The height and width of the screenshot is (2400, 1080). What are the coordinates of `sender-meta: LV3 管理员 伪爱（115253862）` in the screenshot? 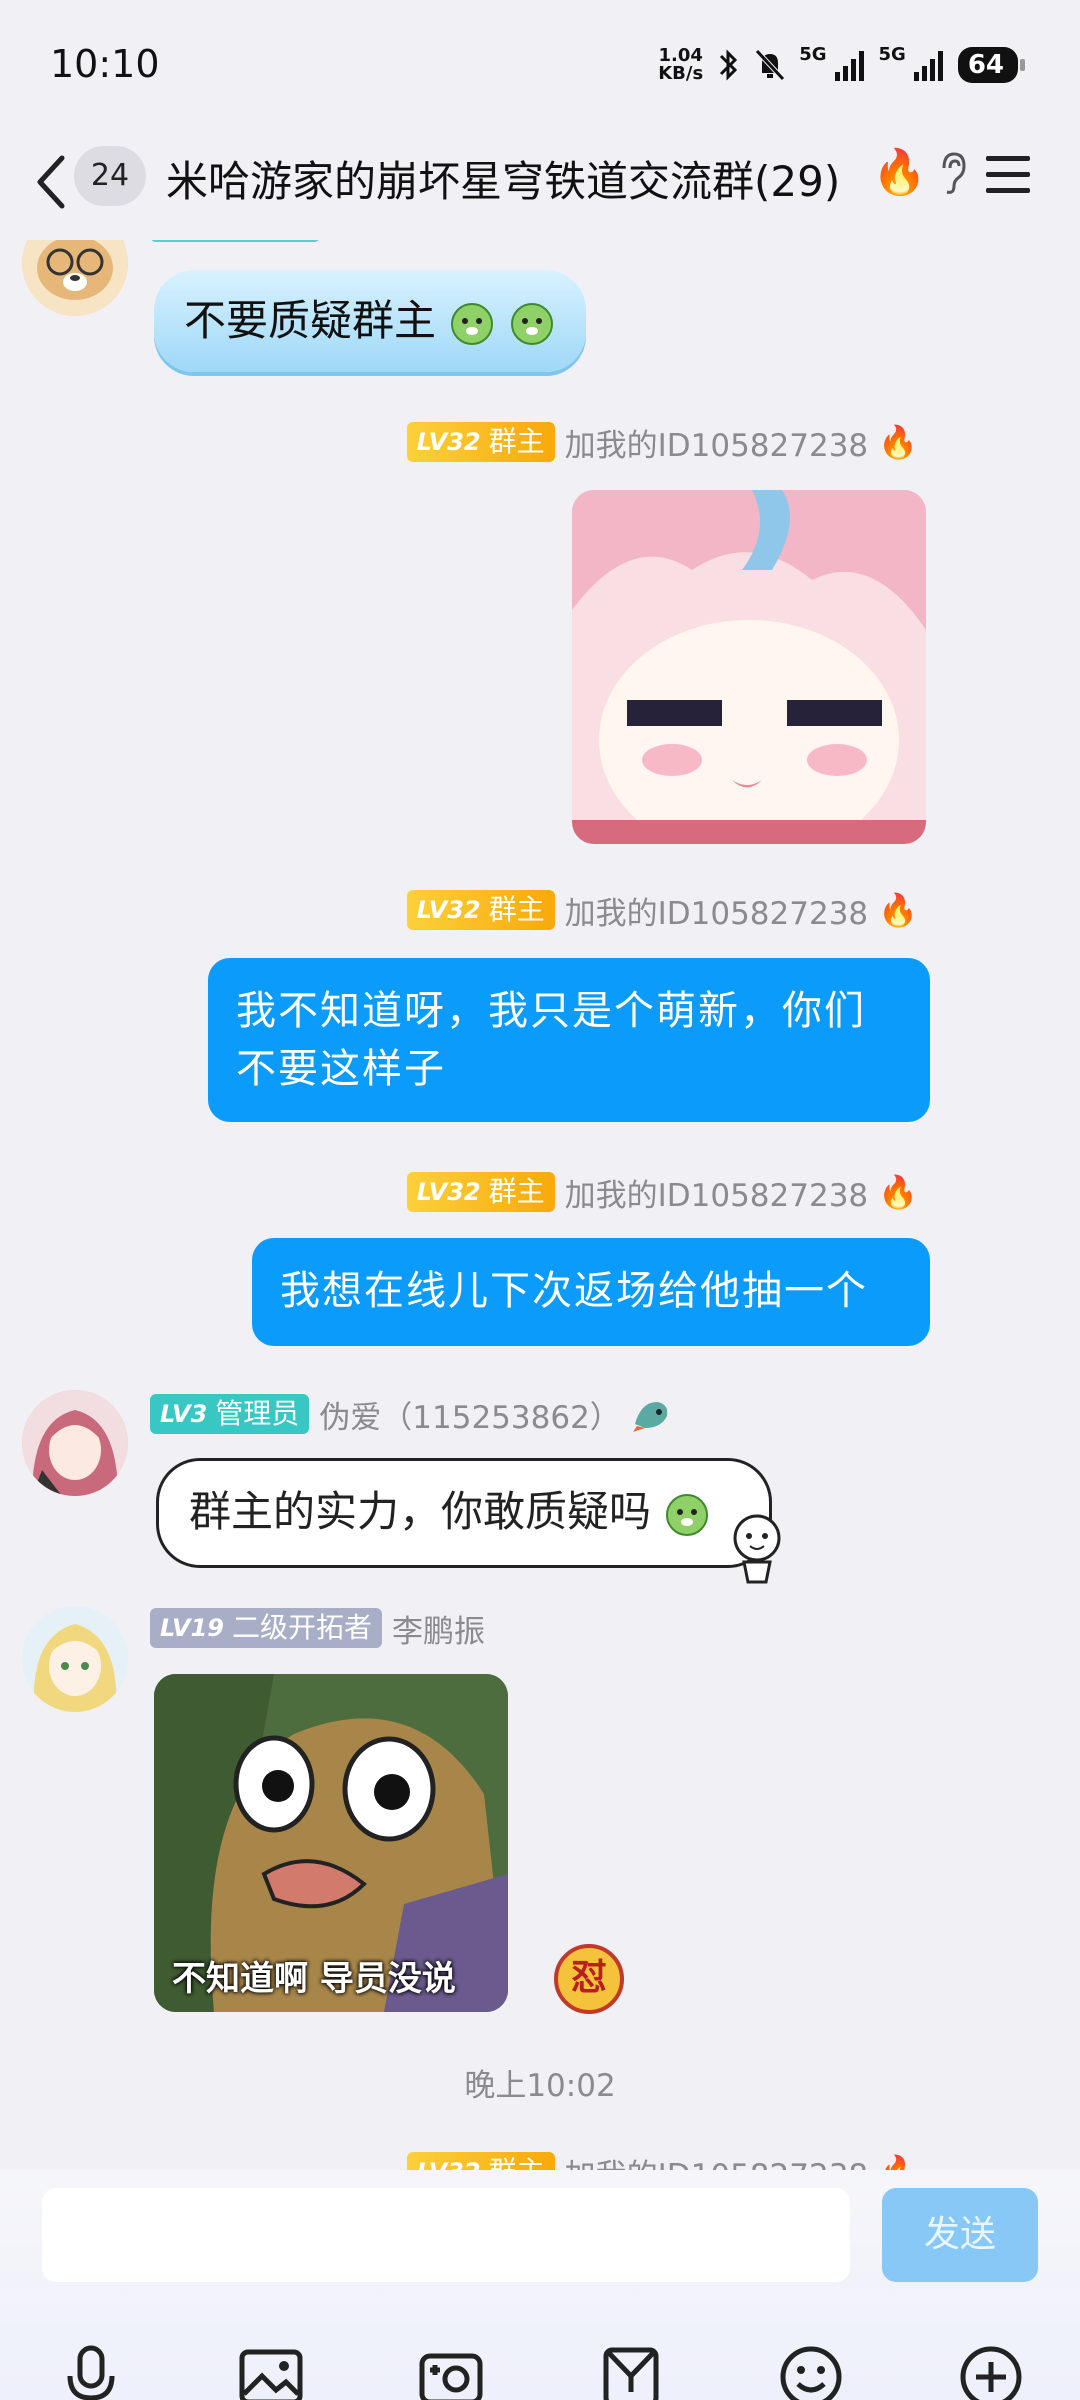 It's located at (411, 1414).